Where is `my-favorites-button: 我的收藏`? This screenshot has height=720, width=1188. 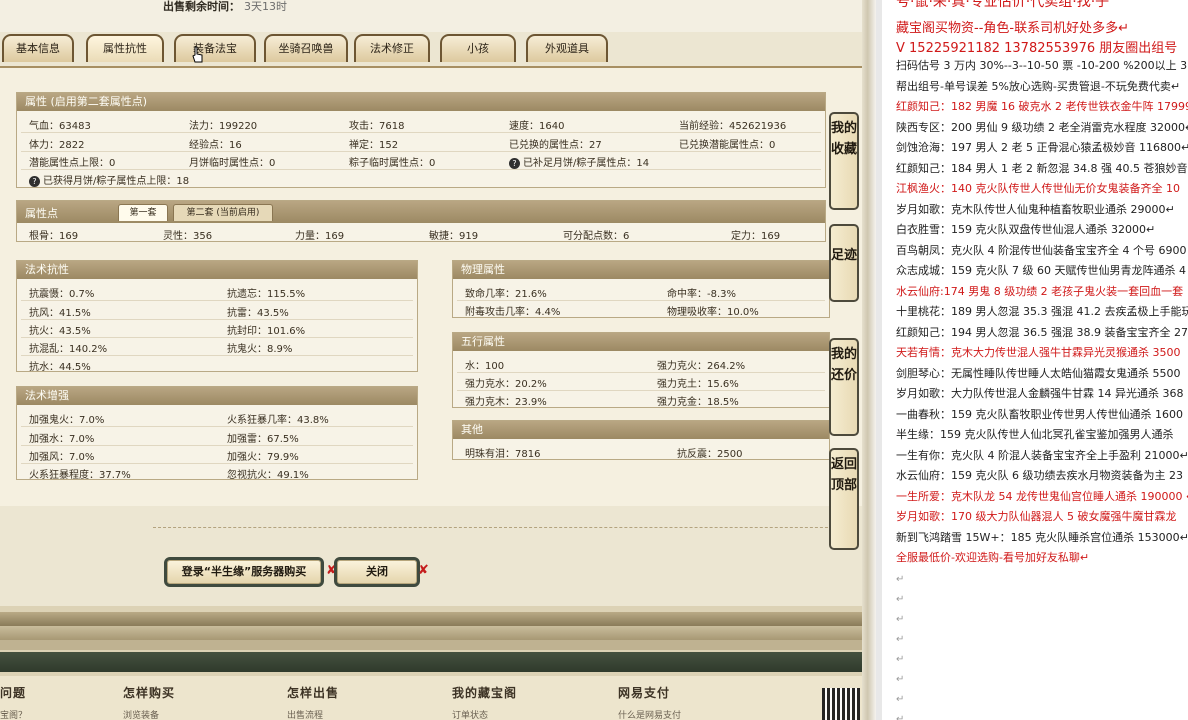
my-favorites-button: 我的收藏 is located at coordinates (844, 161).